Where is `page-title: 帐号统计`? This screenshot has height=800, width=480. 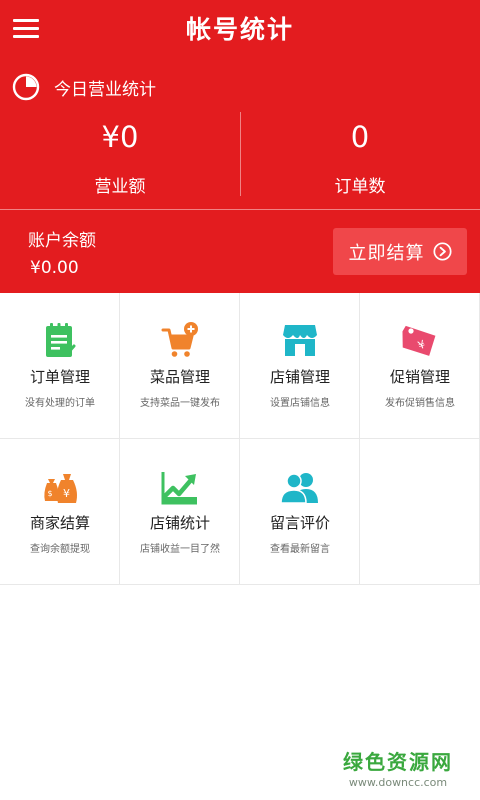 page-title: 帐号统计 is located at coordinates (239, 29).